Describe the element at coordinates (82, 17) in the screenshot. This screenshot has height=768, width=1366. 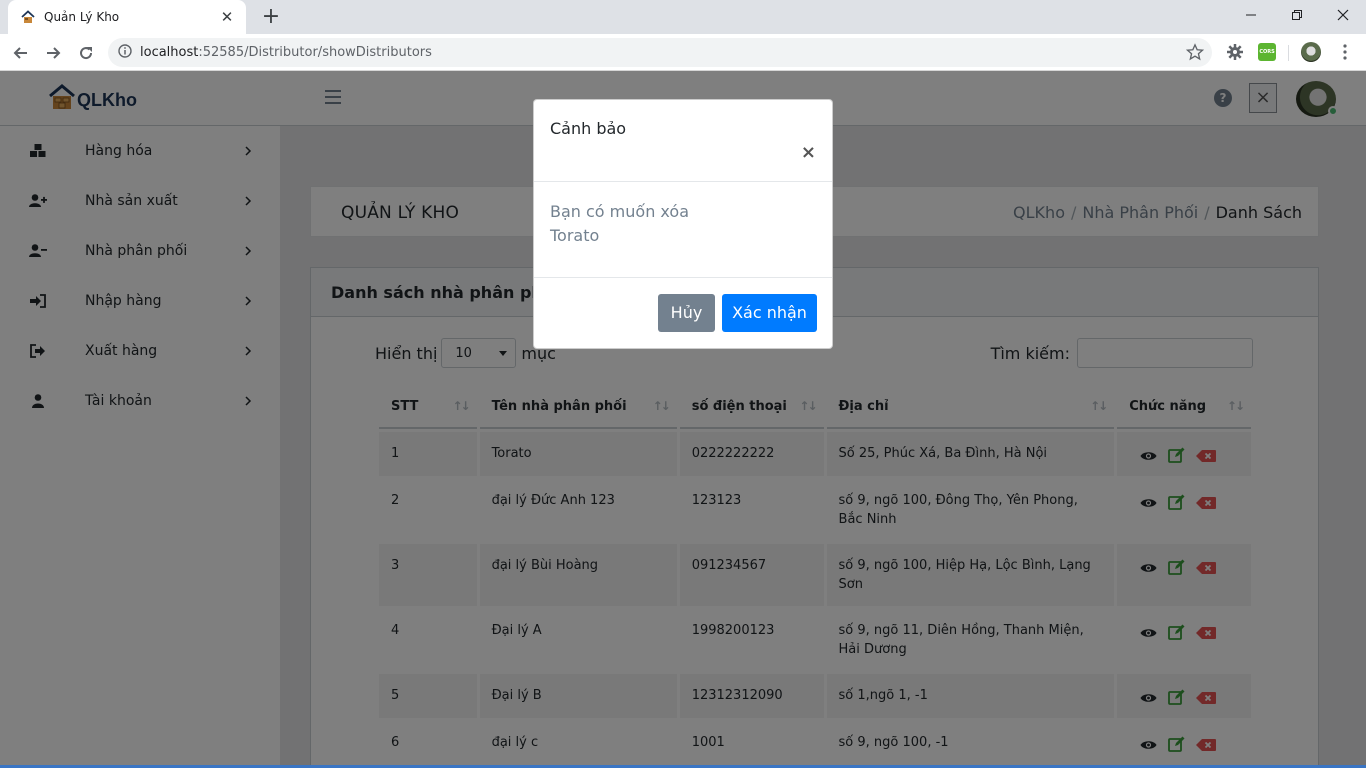
I see `tab-title: Quản Lý Kho` at that location.